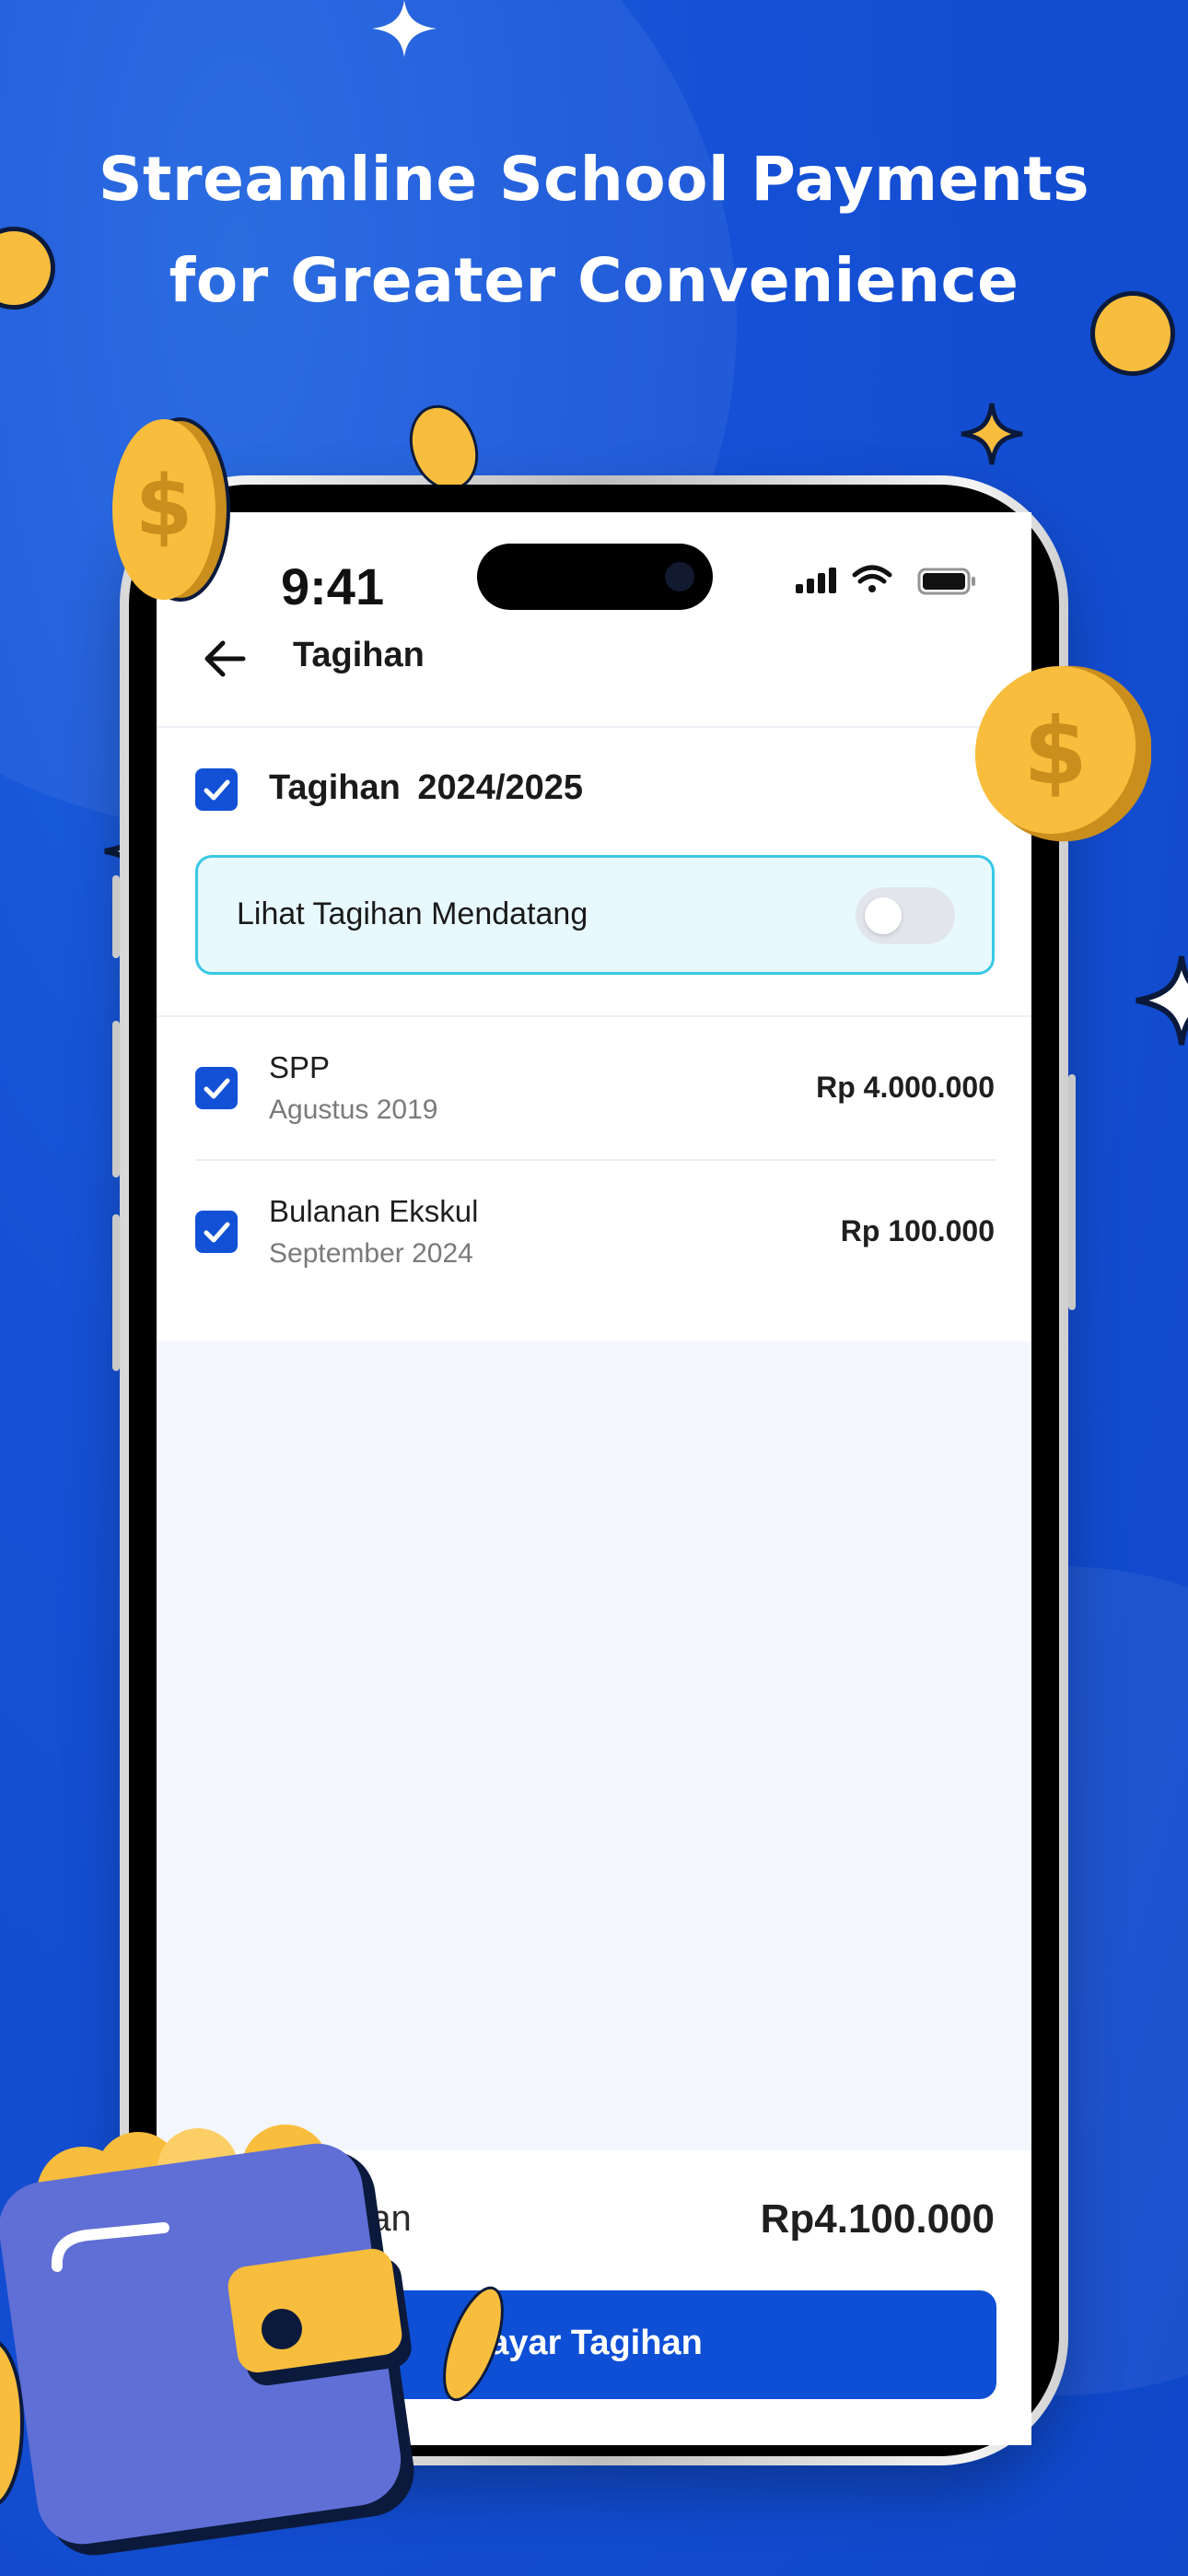 This screenshot has height=2576, width=1188. Describe the element at coordinates (594, 1016) in the screenshot. I see `section-divider` at that location.